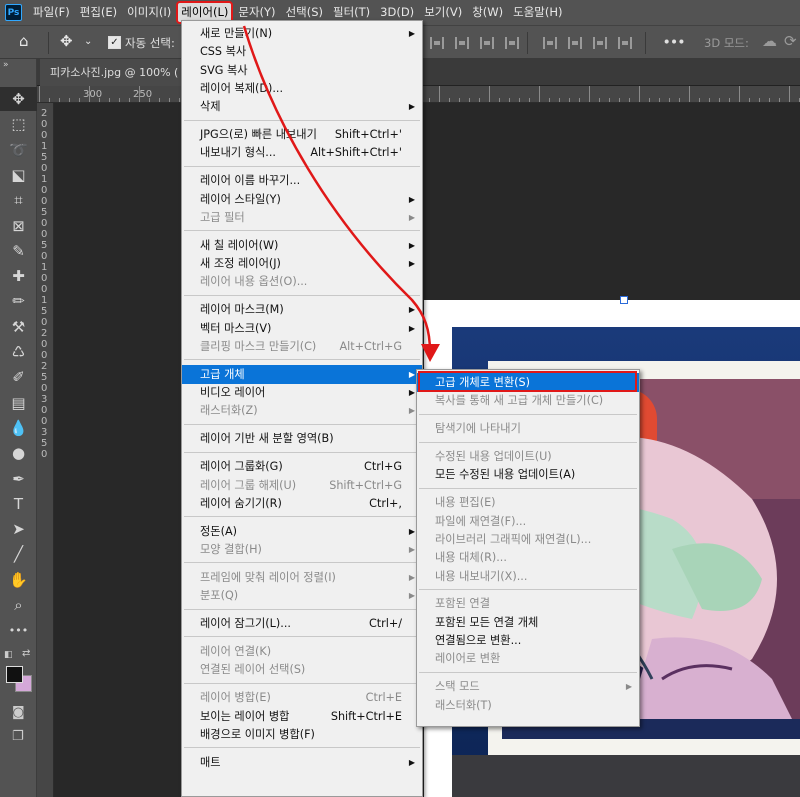 The height and width of the screenshot is (797, 800). What do you see at coordinates (302, 410) in the screenshot?
I see `menu-item-래스터화: 래스터화(Z) ▶` at bounding box center [302, 410].